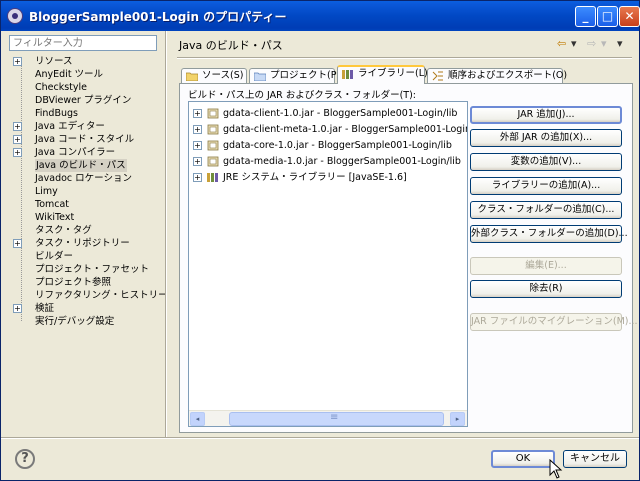 Image resolution: width=640 pixels, height=481 pixels. What do you see at coordinates (328, 177) in the screenshot?
I see `list-item: + JRE システム・ライブラリー [JavaSE-1.6]` at bounding box center [328, 177].